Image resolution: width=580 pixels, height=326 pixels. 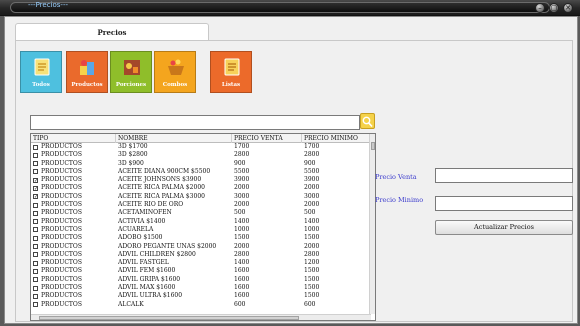 What do you see at coordinates (41, 72) in the screenshot?
I see `tile-todos: Todos` at bounding box center [41, 72].